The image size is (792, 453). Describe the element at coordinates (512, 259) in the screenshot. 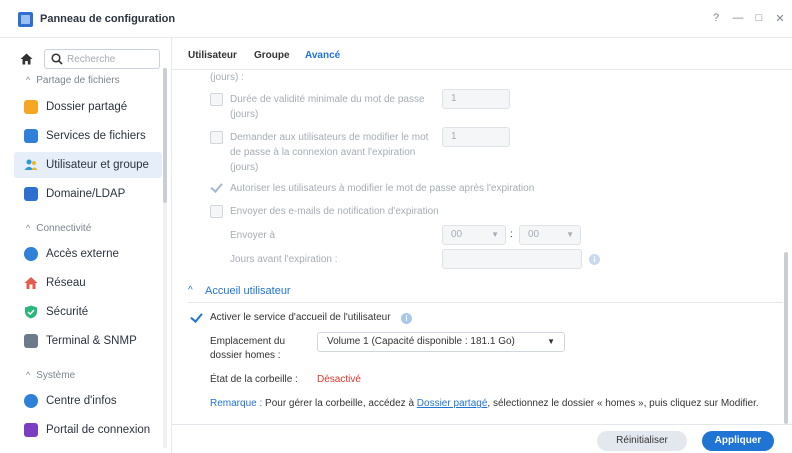

I see `days-before-input` at that location.